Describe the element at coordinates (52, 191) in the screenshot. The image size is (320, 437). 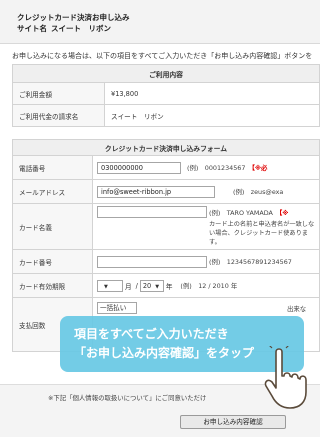
I see `email-label: メールアドレス` at that location.